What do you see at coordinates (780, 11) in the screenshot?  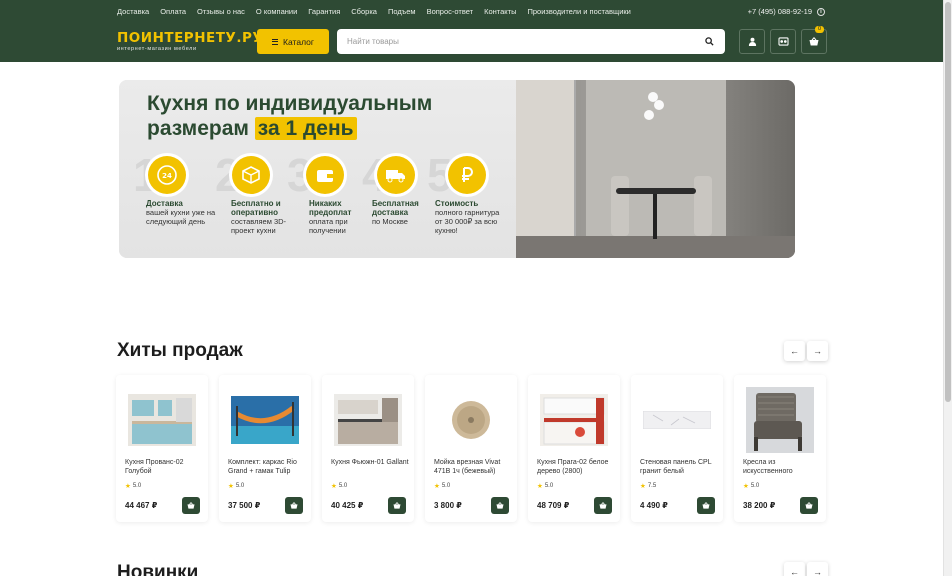 I see `phone-number: +7 (495) 088-92-19` at bounding box center [780, 11].